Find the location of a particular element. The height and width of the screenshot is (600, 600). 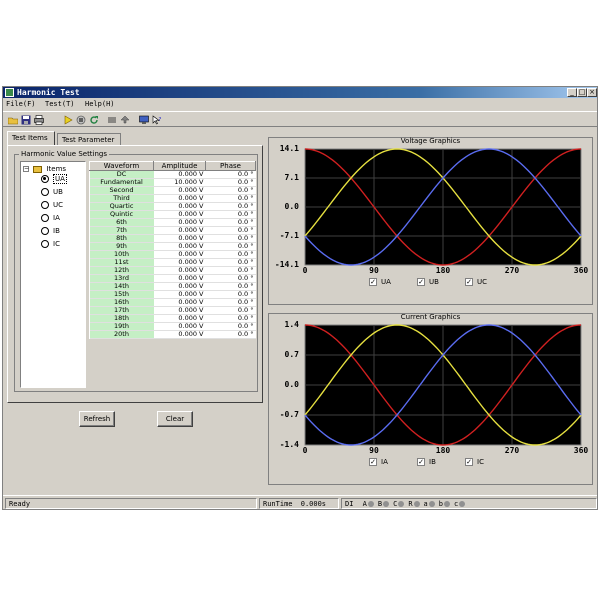

table-row: 9th 0.000 V 0.0 ° is located at coordinates (172, 246).